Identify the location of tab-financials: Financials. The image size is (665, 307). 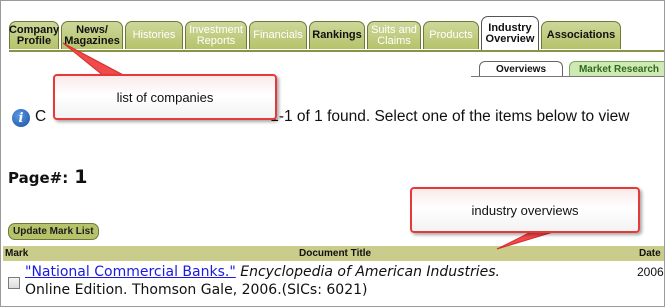
(278, 35).